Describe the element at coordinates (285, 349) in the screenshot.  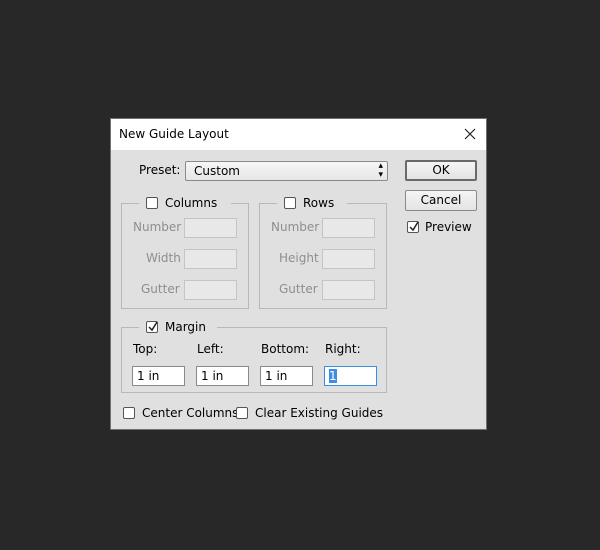
I see `margin-bottom-label: Bottom:` at that location.